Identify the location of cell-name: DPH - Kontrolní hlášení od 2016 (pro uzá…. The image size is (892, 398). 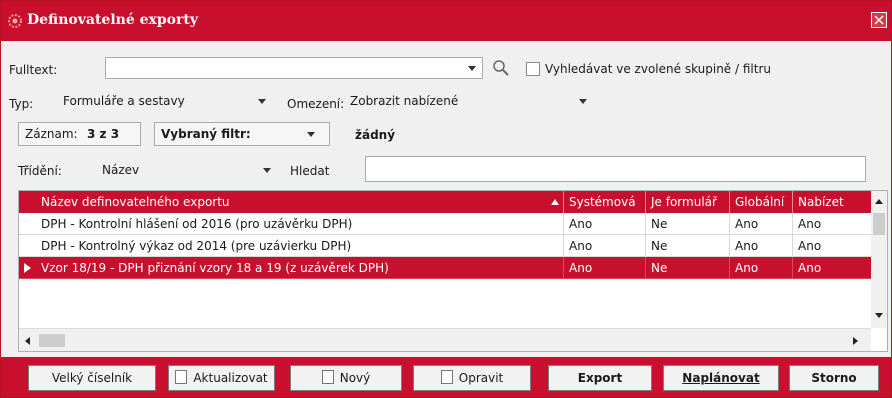
(291, 224).